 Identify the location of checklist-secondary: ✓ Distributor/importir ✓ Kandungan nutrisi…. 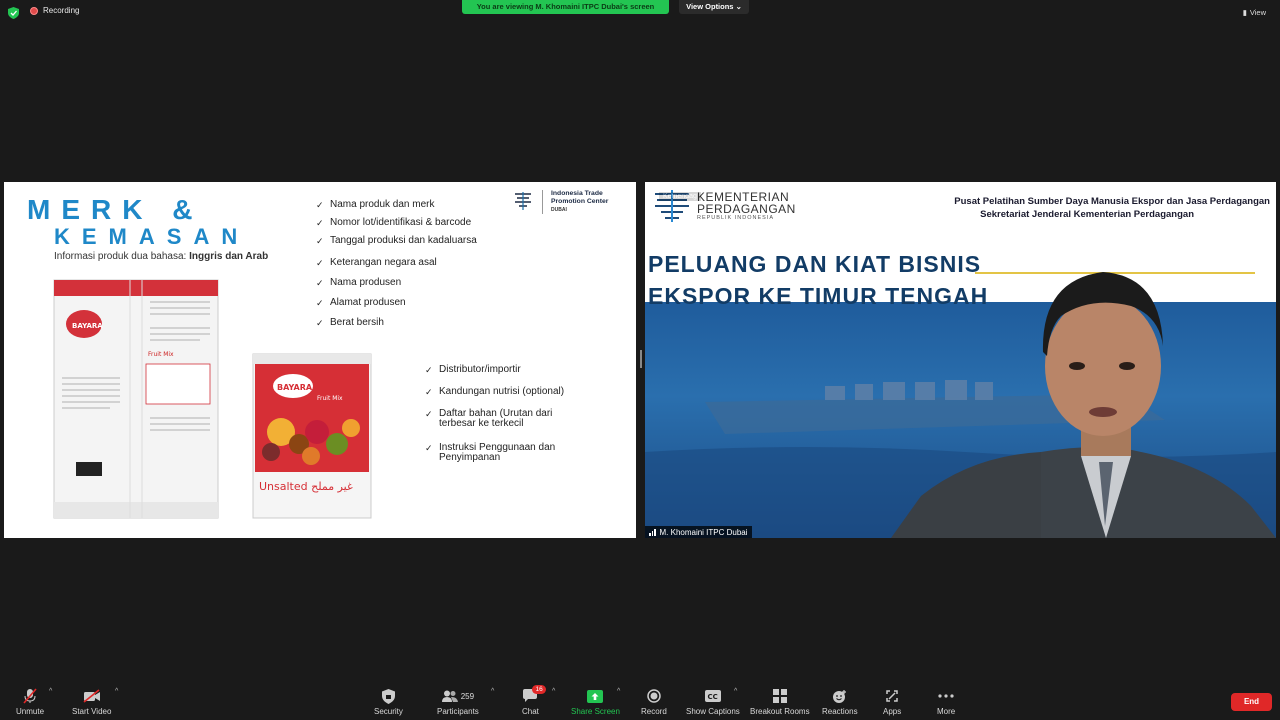
(525, 418).